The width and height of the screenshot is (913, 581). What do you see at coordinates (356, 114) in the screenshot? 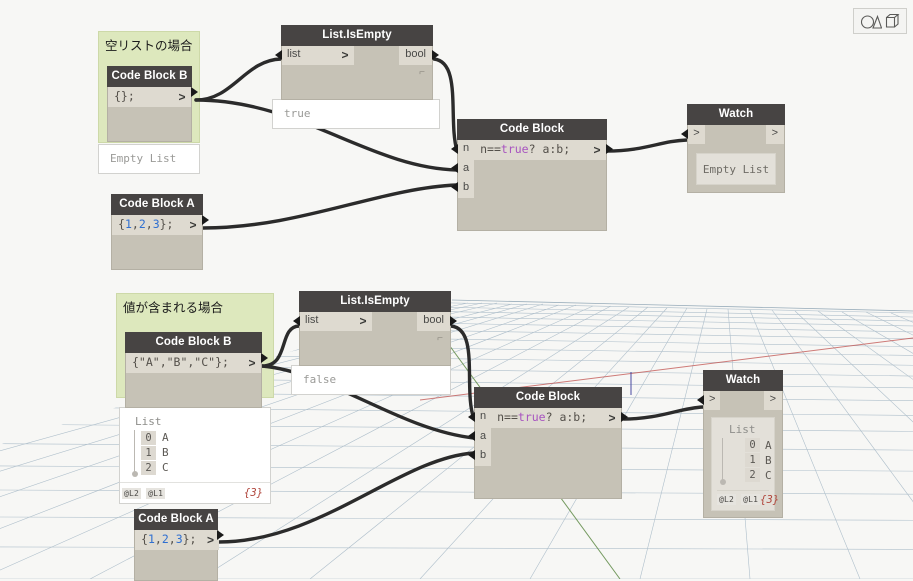
I see `preview-bubble-isempty-top: true` at bounding box center [356, 114].